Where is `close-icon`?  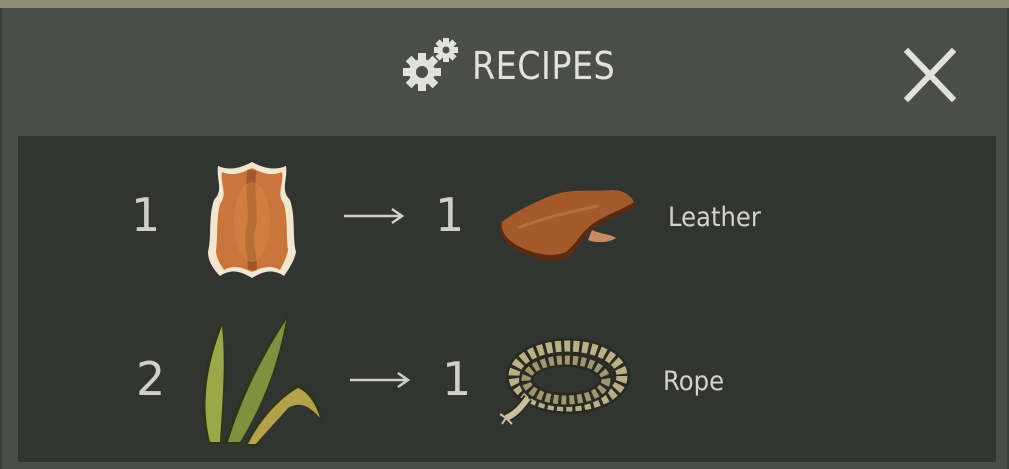 close-icon is located at coordinates (930, 75).